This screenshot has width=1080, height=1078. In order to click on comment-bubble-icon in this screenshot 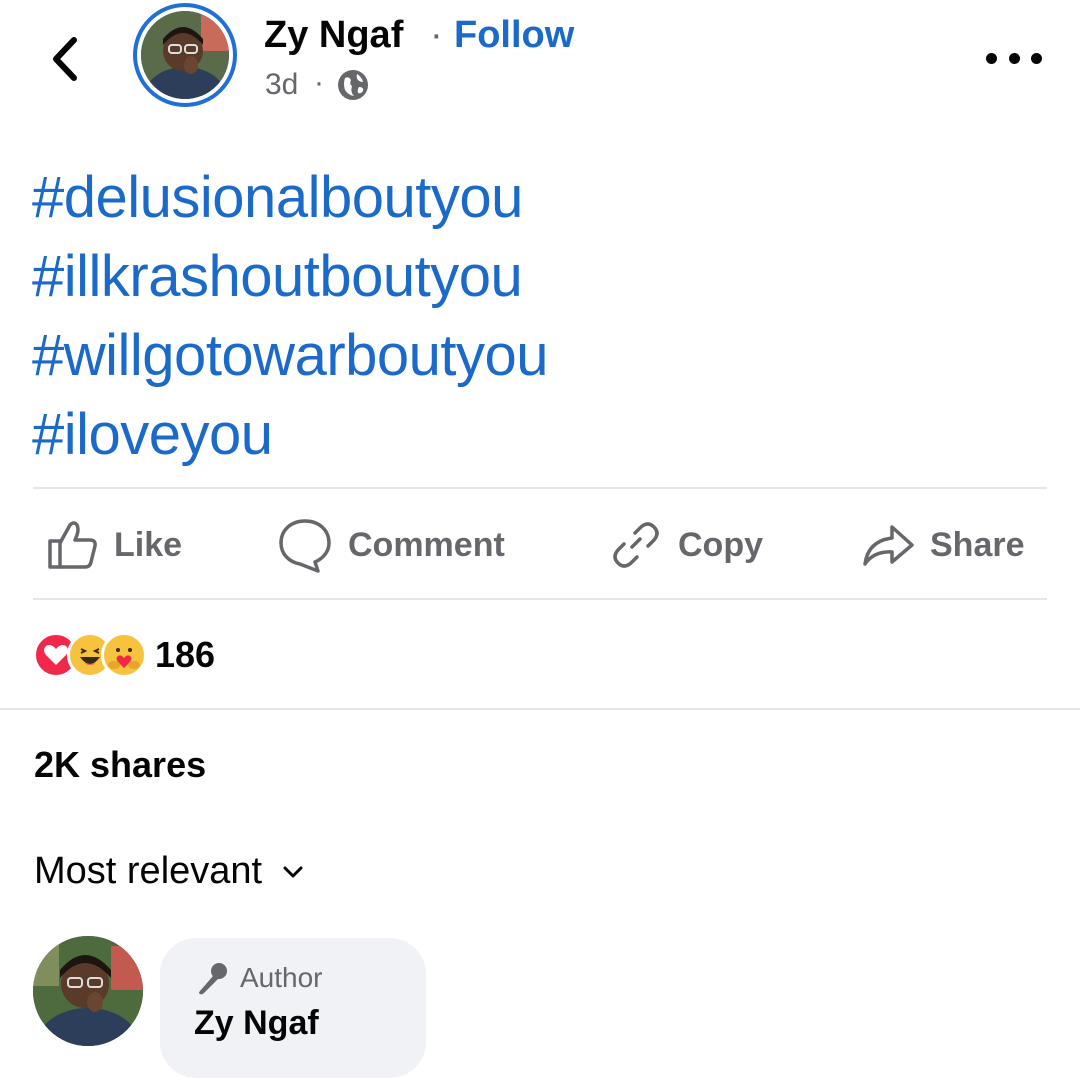, I will do `click(305, 546)`.